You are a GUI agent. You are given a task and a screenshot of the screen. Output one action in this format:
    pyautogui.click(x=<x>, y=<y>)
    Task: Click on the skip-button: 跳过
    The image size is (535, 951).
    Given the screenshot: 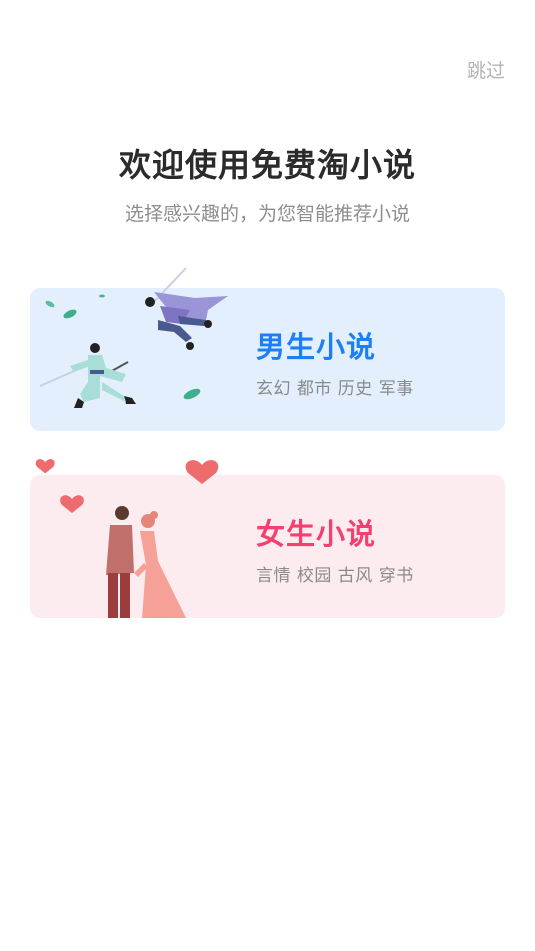 What is the action you would take?
    pyautogui.click(x=486, y=69)
    